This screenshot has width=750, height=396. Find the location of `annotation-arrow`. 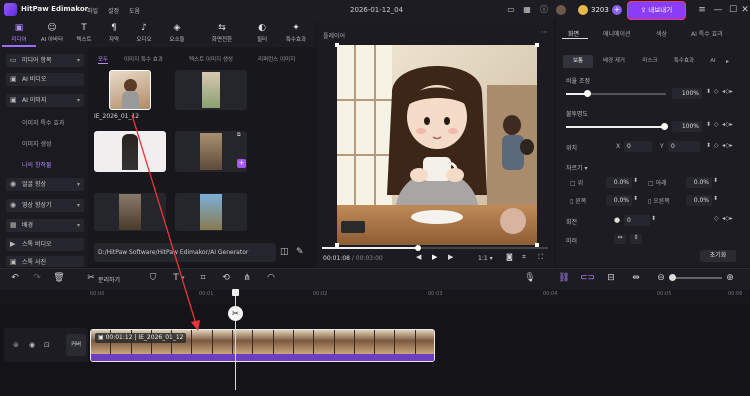

annotation-arrow is located at coordinates (165, 222).